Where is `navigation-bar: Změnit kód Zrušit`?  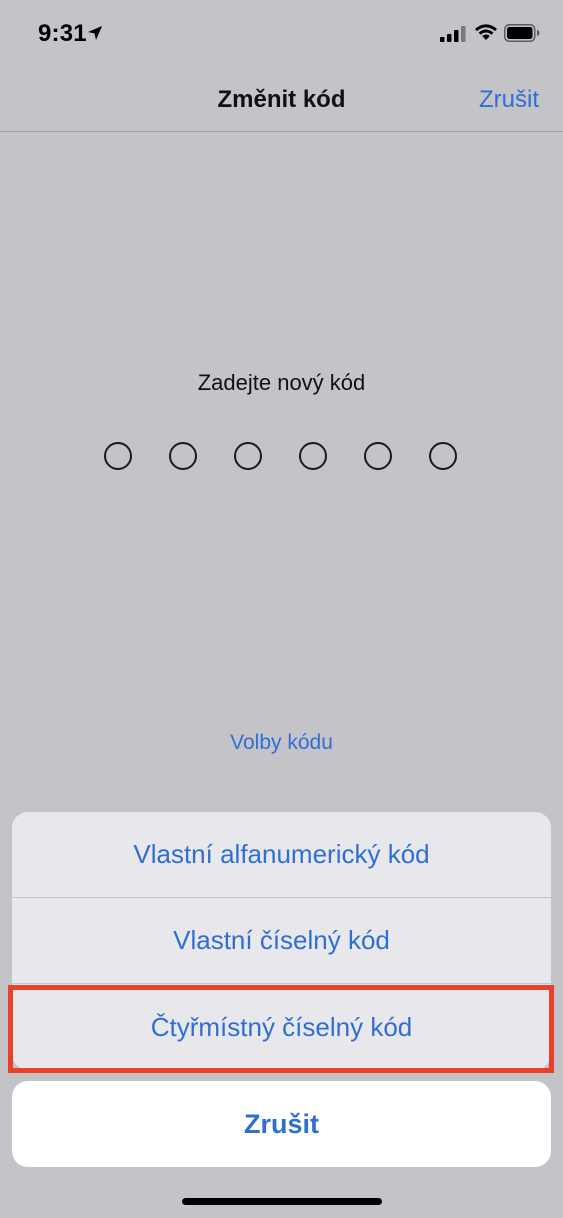 navigation-bar: Změnit kód Zrušit is located at coordinates (281, 99).